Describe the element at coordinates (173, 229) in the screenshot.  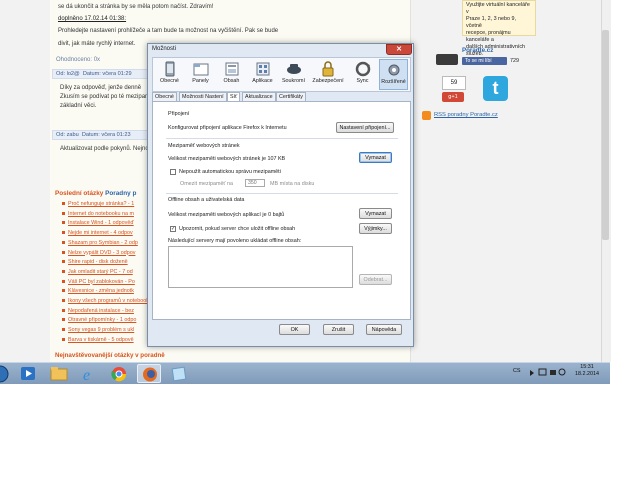
I see `notify-offline-checkbox: ✓` at that location.